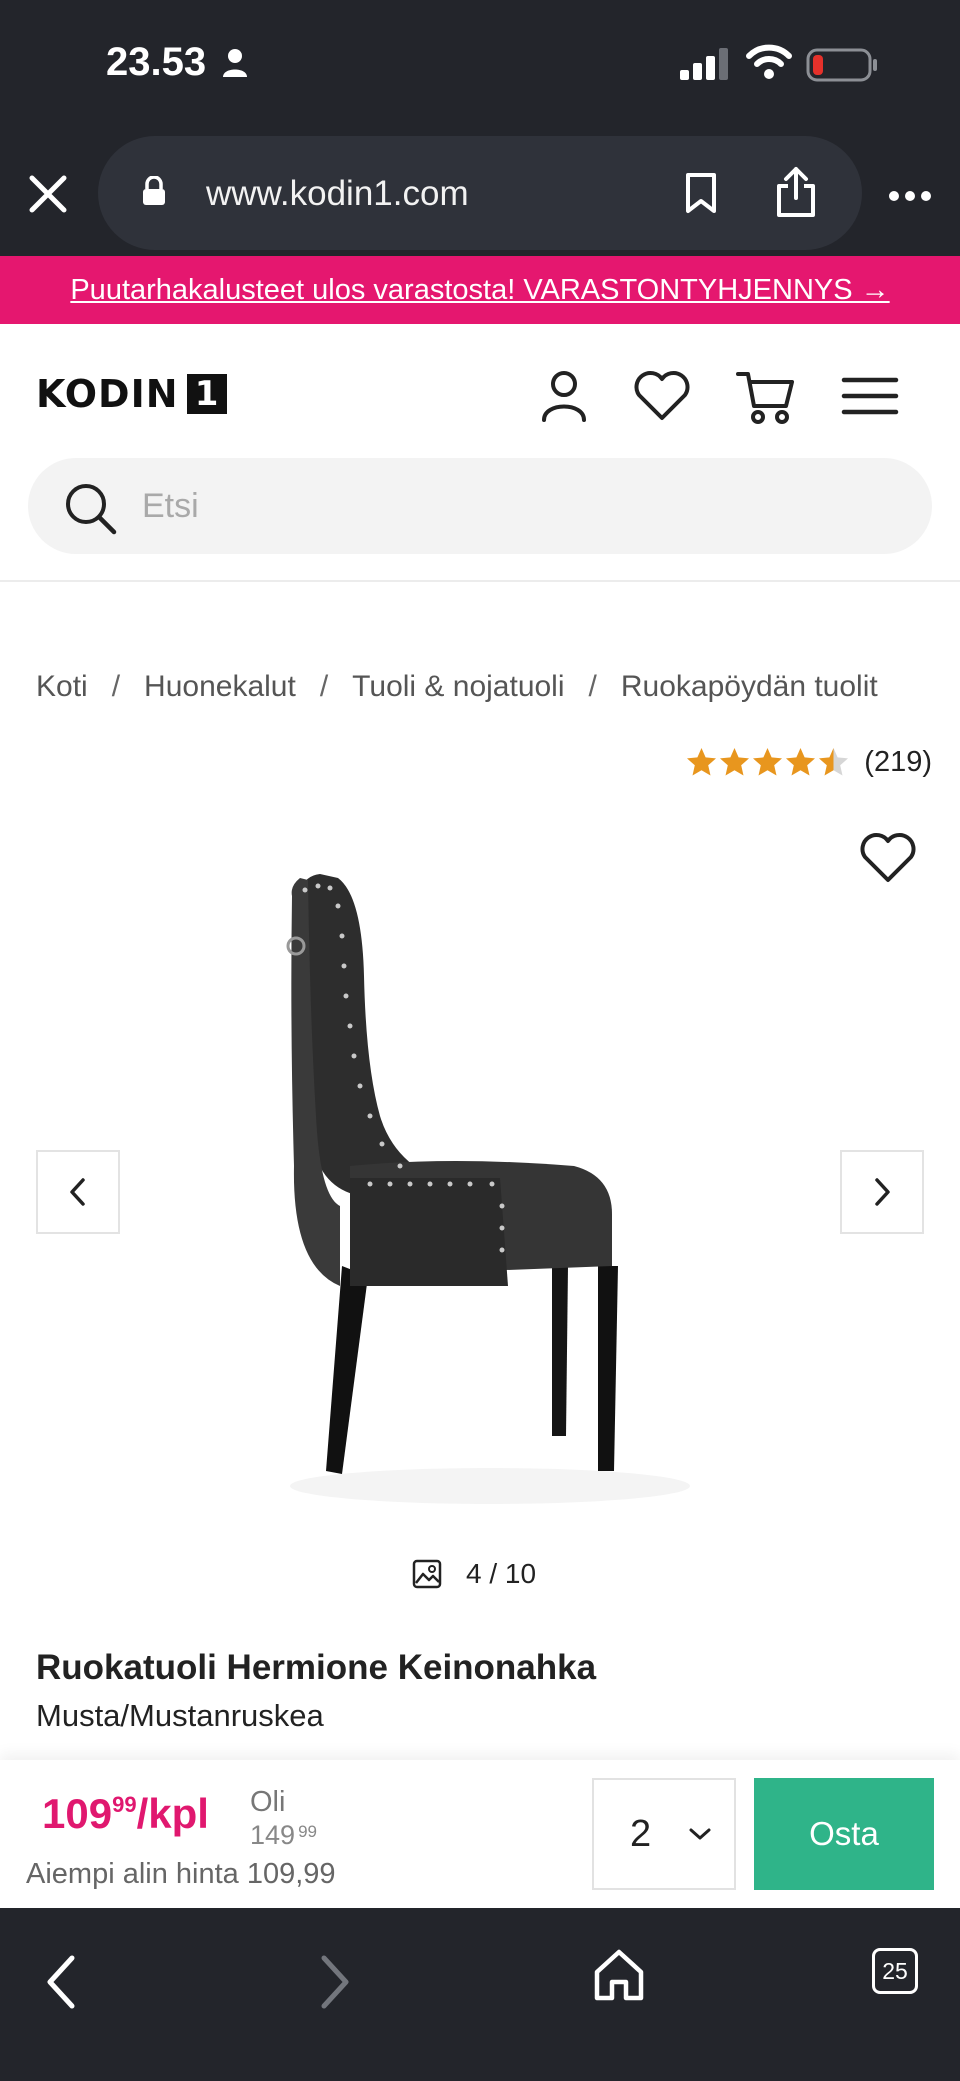  What do you see at coordinates (841, 65) in the screenshot?
I see `battery-icon` at bounding box center [841, 65].